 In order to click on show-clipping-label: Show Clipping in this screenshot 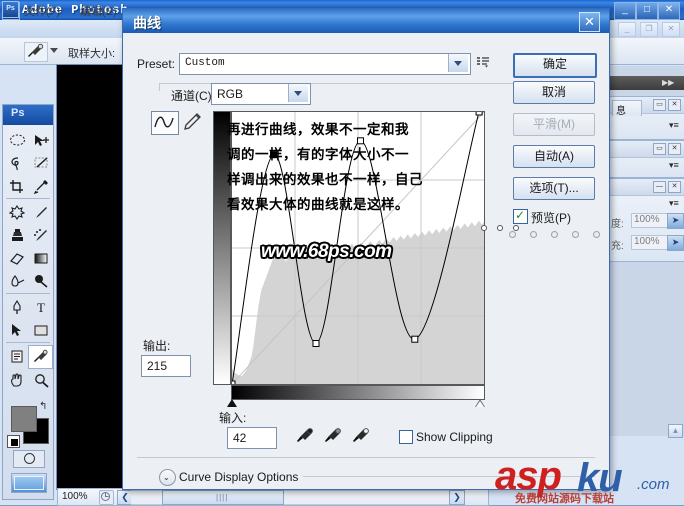, I will do `click(454, 437)`.